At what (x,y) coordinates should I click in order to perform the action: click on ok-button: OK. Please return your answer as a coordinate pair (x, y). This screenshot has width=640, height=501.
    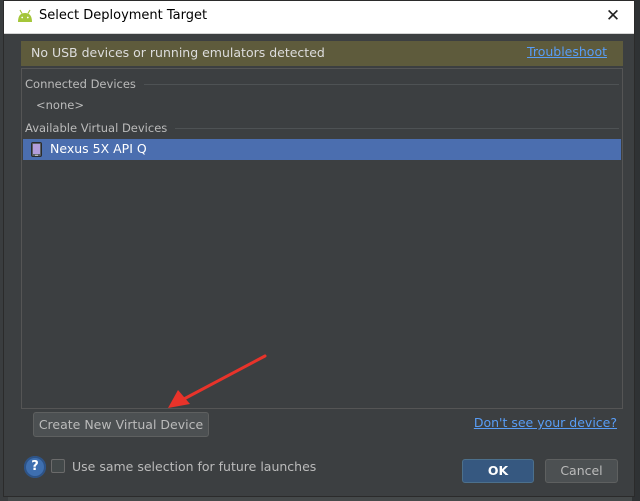
    Looking at the image, I should click on (498, 471).